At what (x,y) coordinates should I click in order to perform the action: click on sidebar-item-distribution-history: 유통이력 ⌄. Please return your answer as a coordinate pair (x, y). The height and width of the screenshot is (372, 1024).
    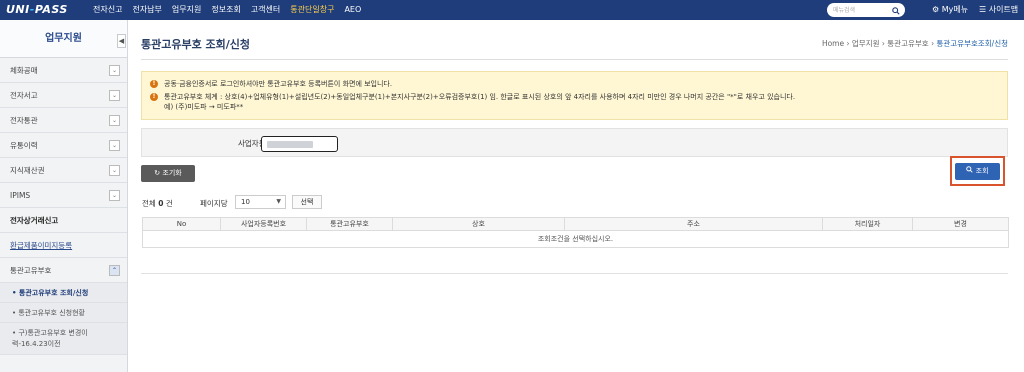
    Looking at the image, I should click on (63, 145).